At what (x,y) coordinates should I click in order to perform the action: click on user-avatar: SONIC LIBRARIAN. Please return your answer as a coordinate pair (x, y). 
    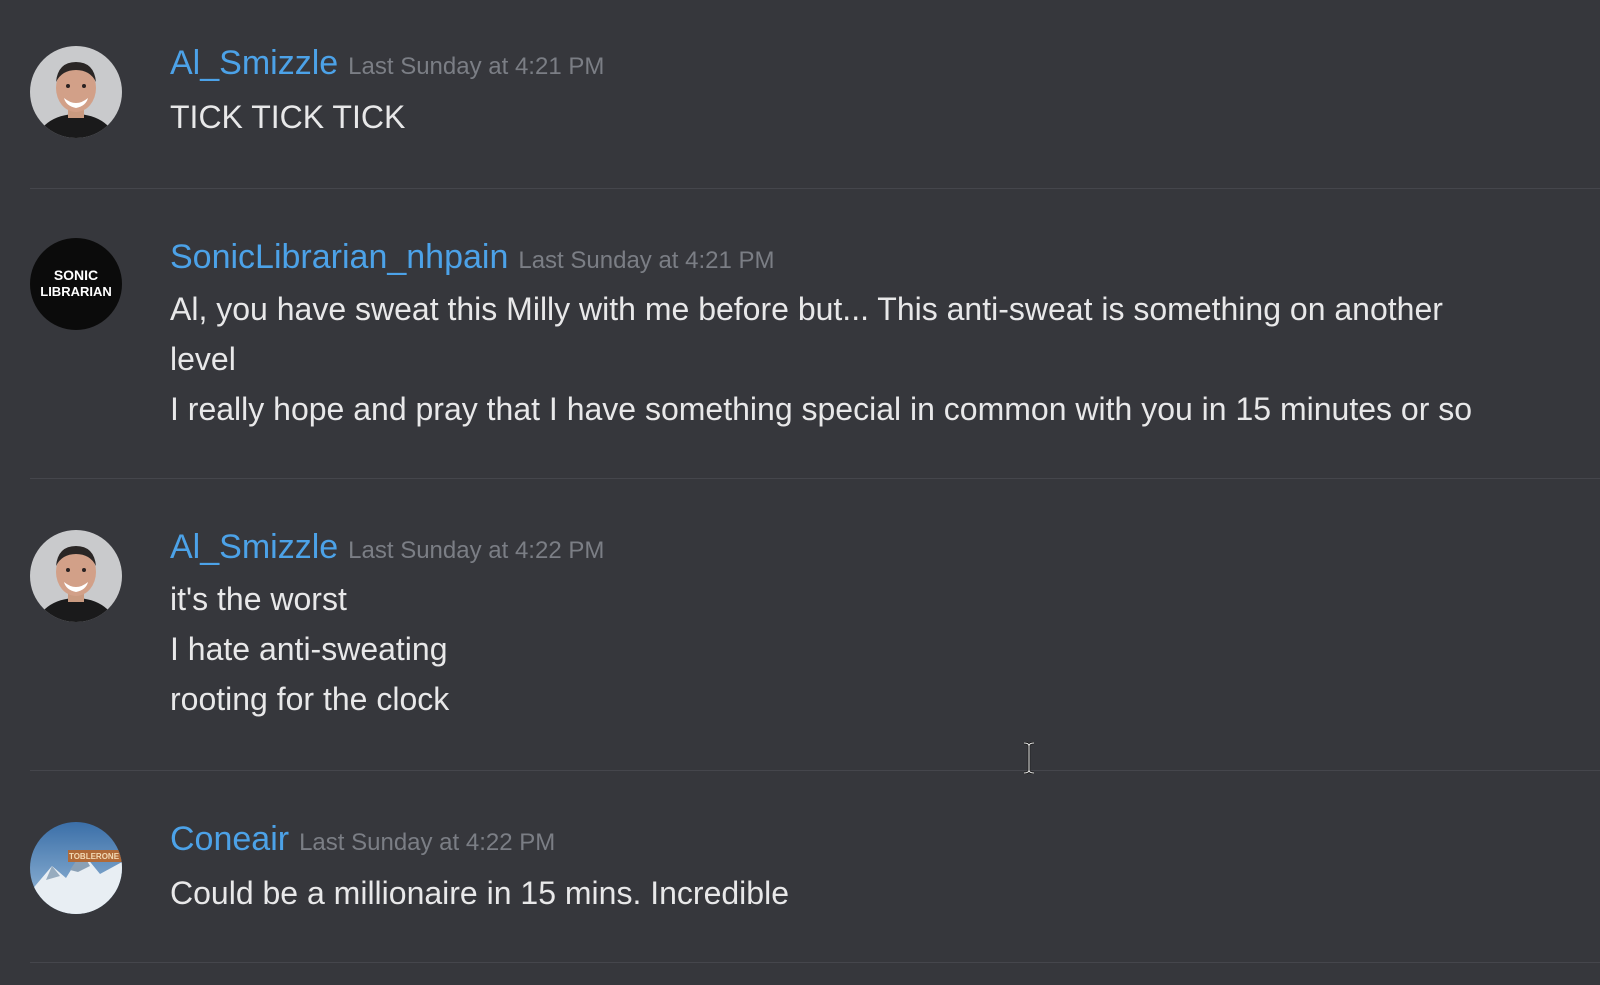
    Looking at the image, I should click on (76, 284).